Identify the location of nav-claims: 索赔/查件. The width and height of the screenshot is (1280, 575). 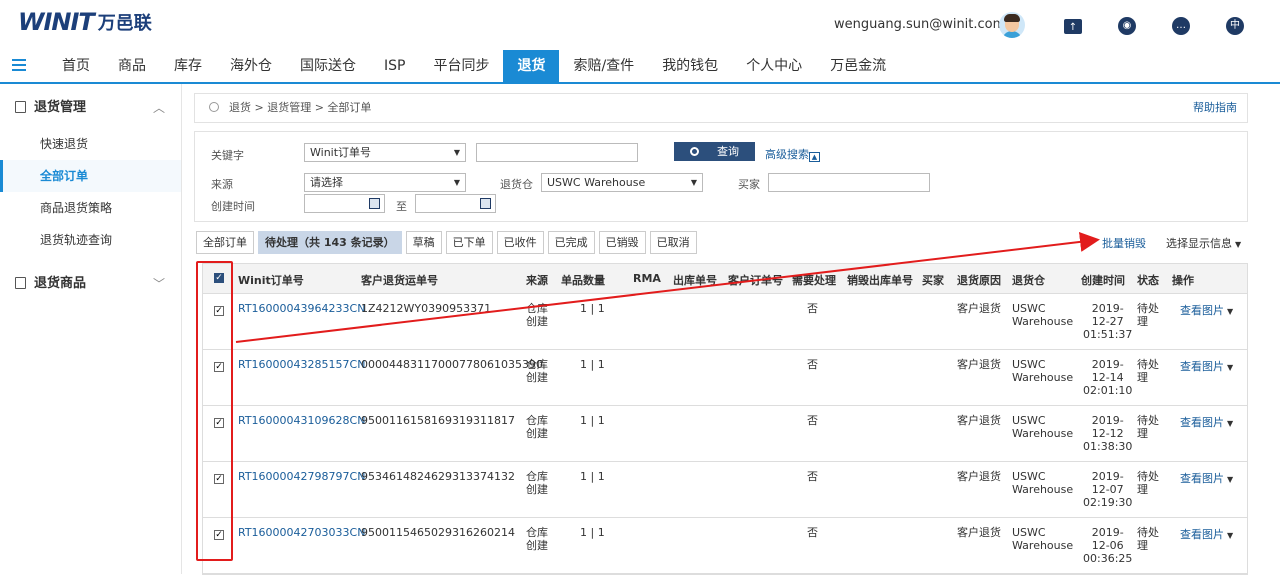
(603, 66).